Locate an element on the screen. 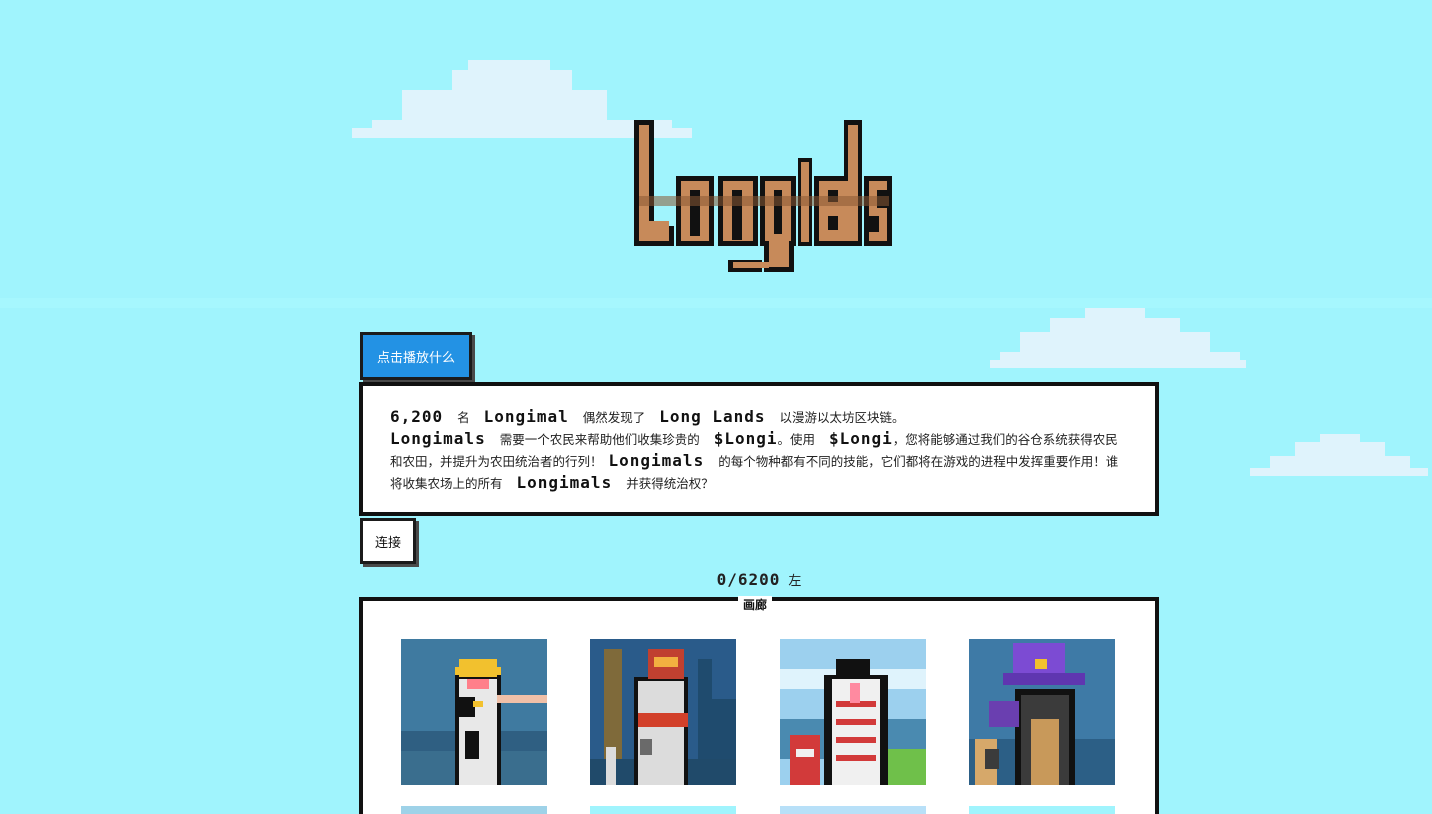 Image resolution: width=1432 pixels, height=814 pixels. gallery-card-snake is located at coordinates (853, 712).